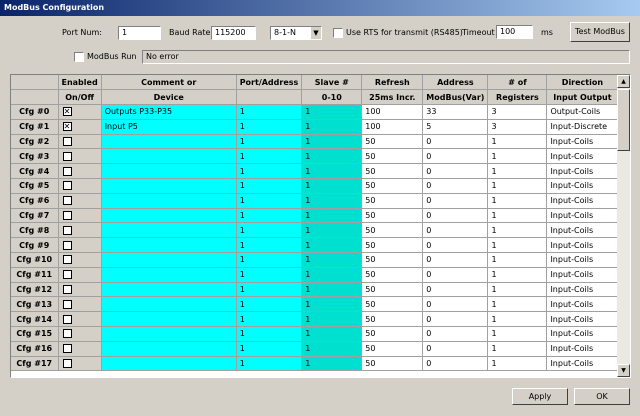  Describe the element at coordinates (338, 33) in the screenshot. I see `rts-checkbox` at that location.